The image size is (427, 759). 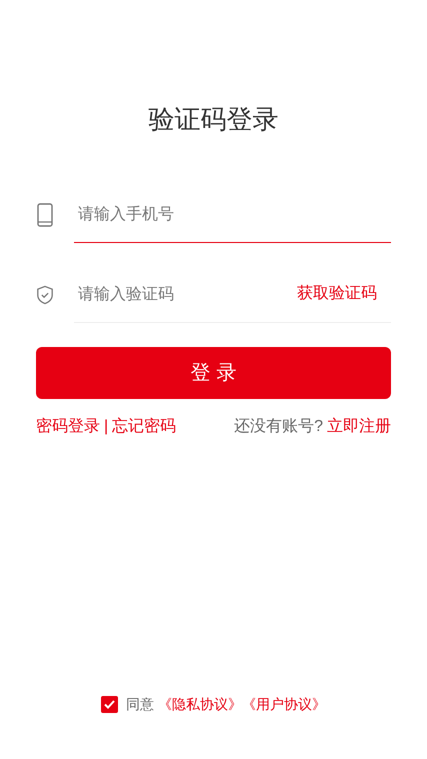 I want to click on agree-checkbox, so click(x=109, y=704).